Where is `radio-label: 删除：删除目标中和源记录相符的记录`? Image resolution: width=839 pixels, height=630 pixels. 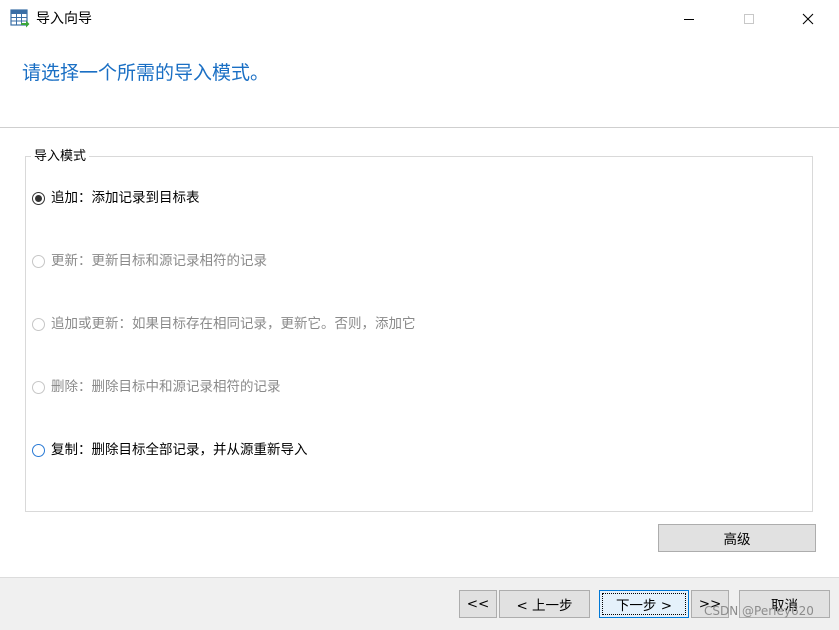 radio-label: 删除：删除目标中和源记录相符的记录 is located at coordinates (166, 387).